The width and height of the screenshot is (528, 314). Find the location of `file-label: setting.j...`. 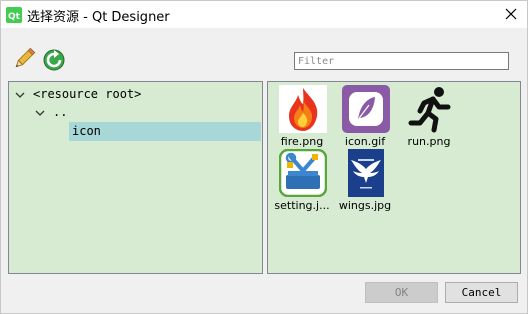

file-label: setting.j... is located at coordinates (302, 205).